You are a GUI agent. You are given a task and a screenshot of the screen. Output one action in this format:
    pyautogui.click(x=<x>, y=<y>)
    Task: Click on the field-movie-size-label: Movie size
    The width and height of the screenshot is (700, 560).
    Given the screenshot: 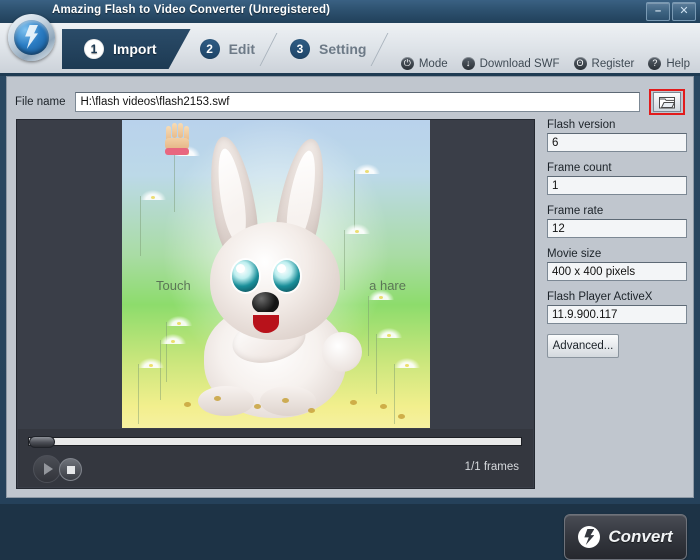 What is the action you would take?
    pyautogui.click(x=574, y=254)
    